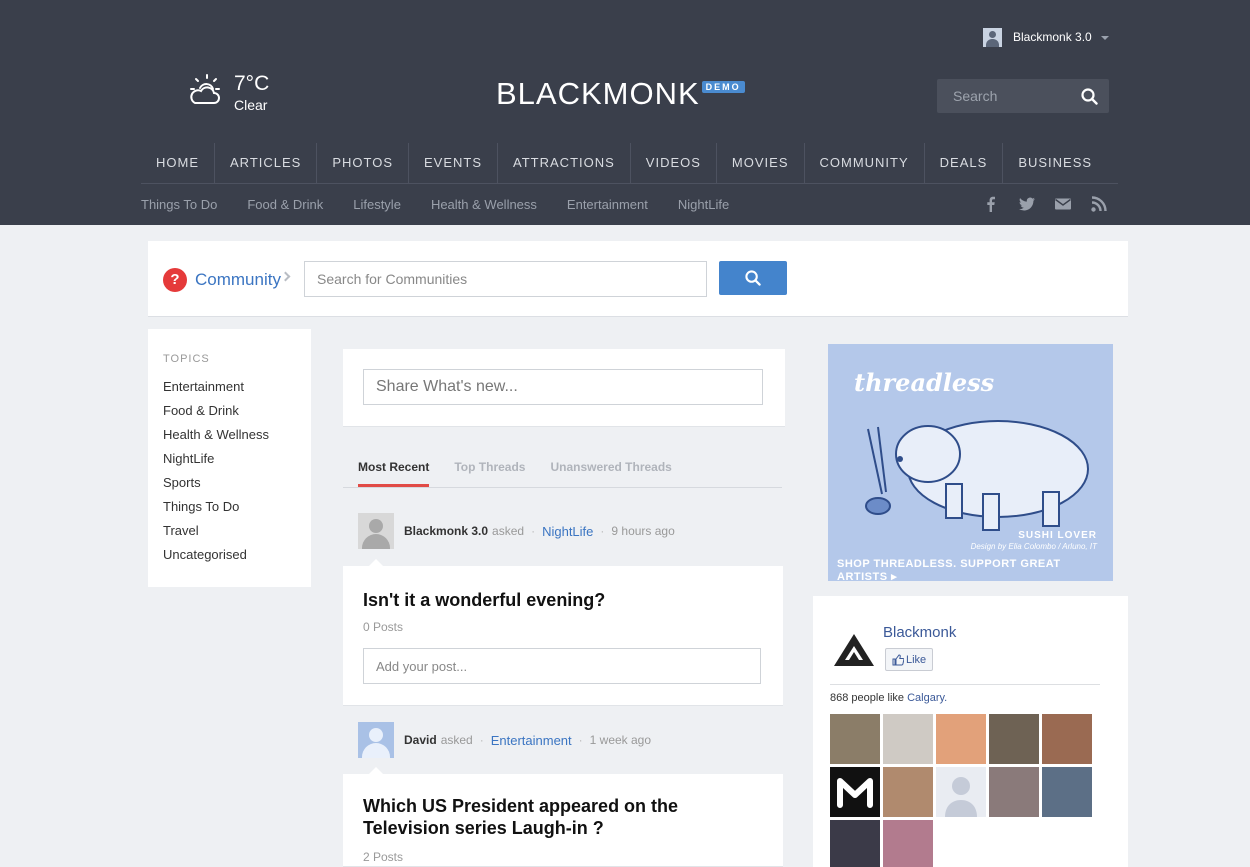 The height and width of the screenshot is (867, 1250). What do you see at coordinates (1099, 204) in the screenshot?
I see `rss-icon` at bounding box center [1099, 204].